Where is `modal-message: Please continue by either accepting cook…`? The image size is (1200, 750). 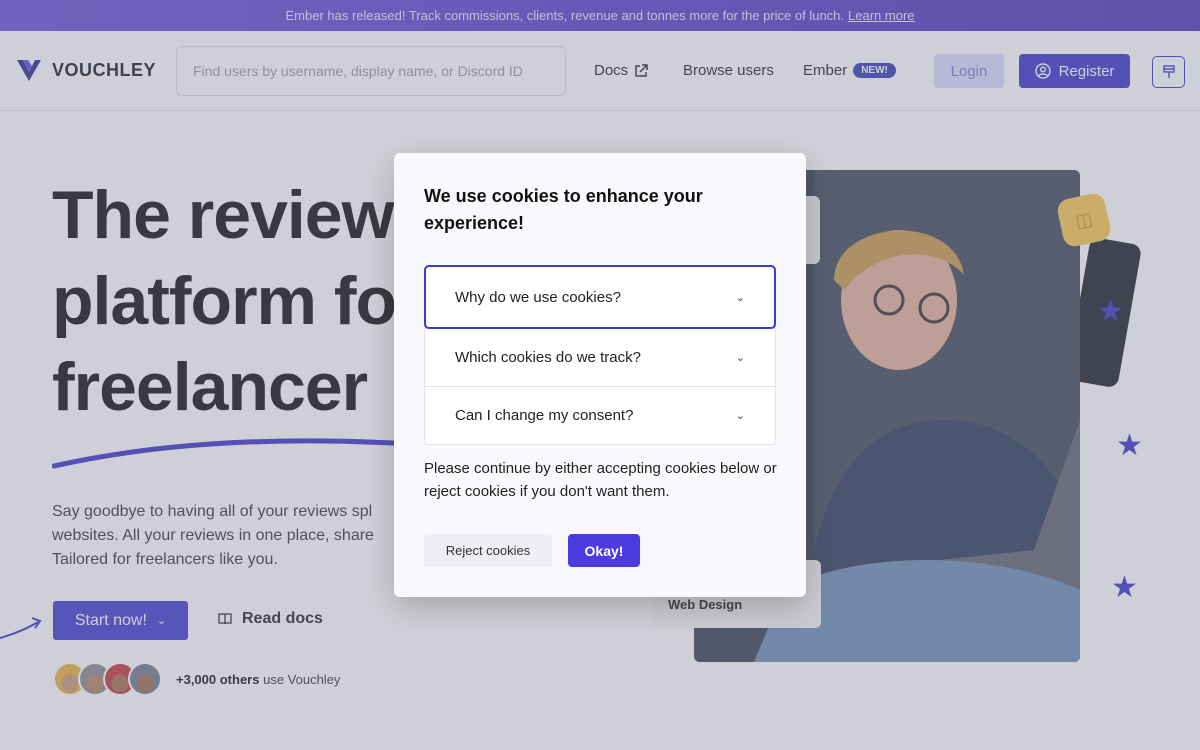
modal-message: Please continue by either accepting cook… is located at coordinates (600, 480).